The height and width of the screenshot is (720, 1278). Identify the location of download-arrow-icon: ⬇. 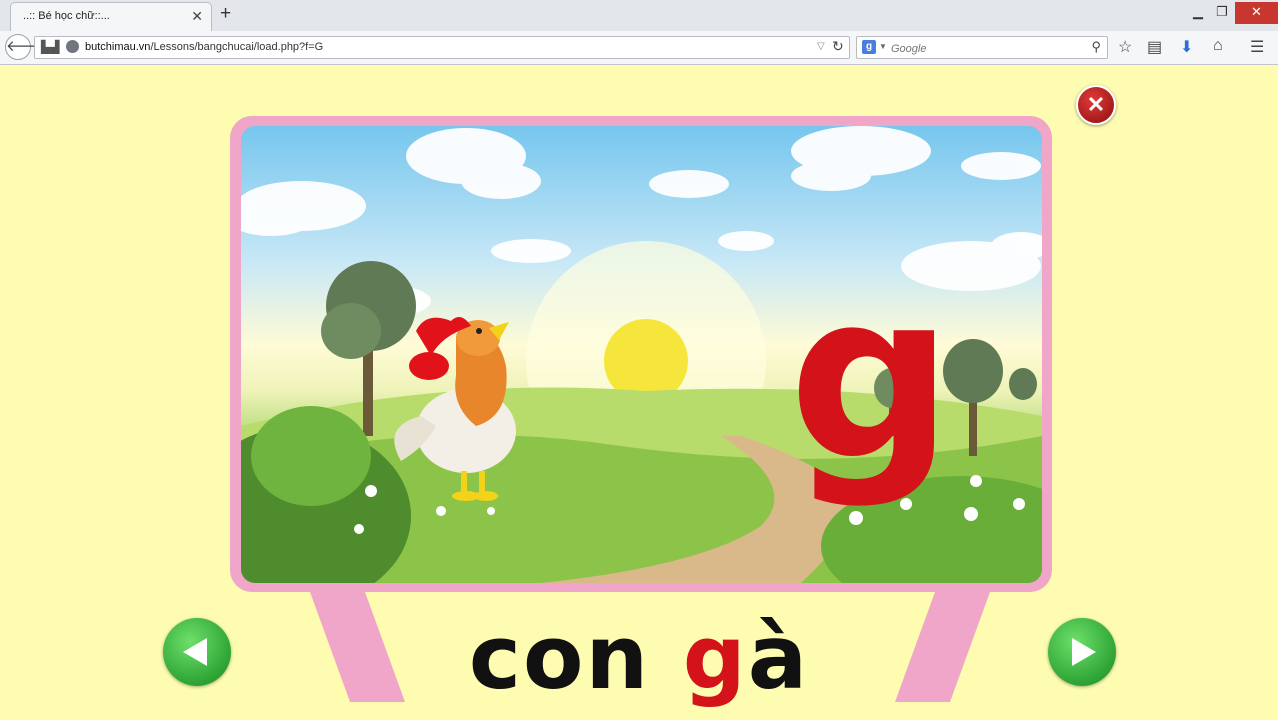
(1186, 47).